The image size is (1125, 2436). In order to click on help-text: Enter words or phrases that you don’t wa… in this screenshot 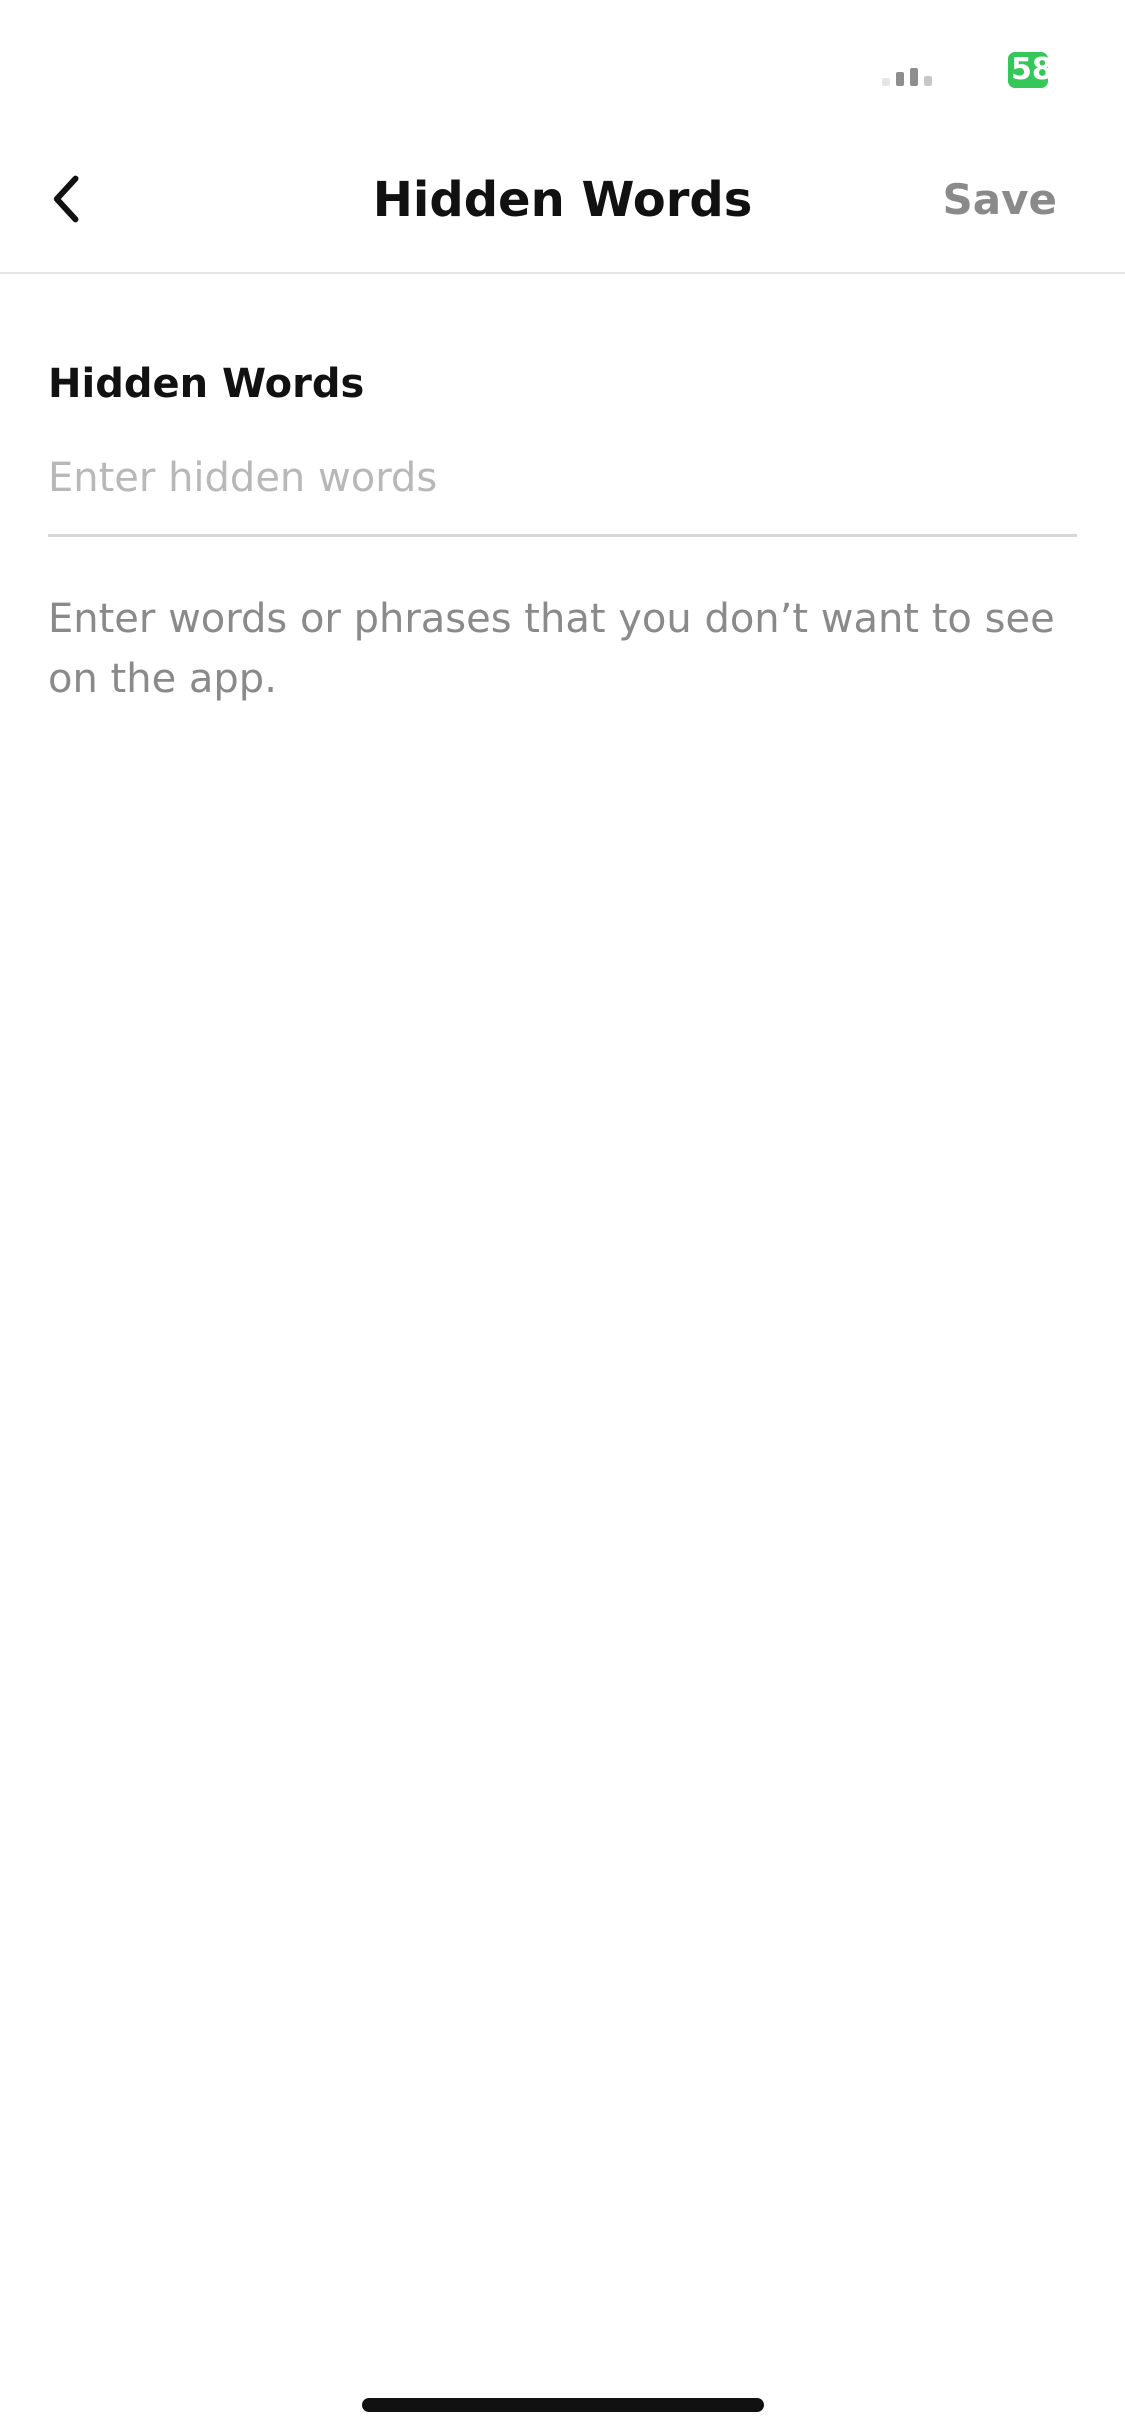, I will do `click(551, 649)`.